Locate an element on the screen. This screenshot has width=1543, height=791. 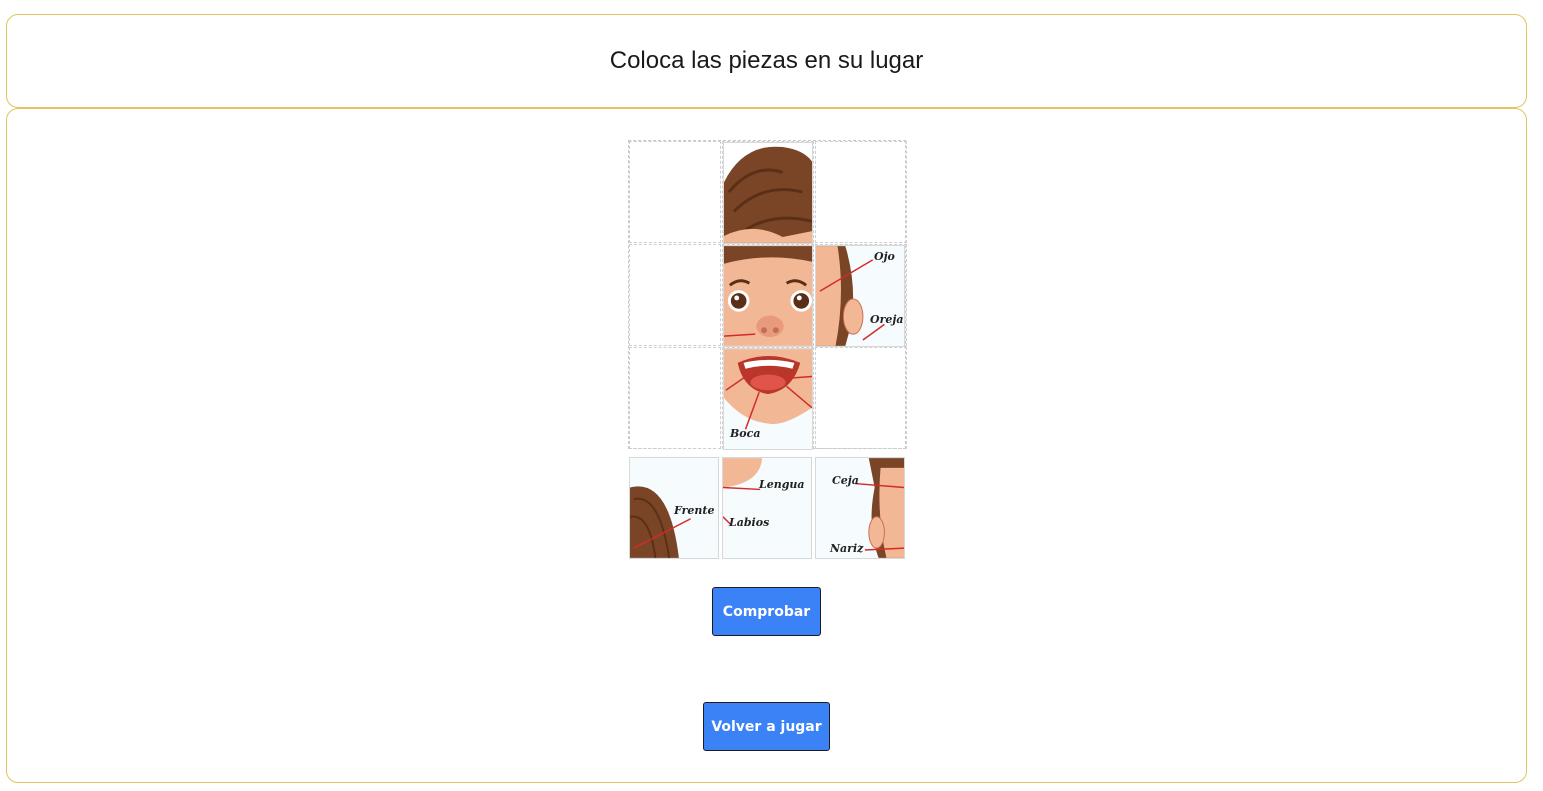
label-frente: Frente is located at coordinates (694, 510).